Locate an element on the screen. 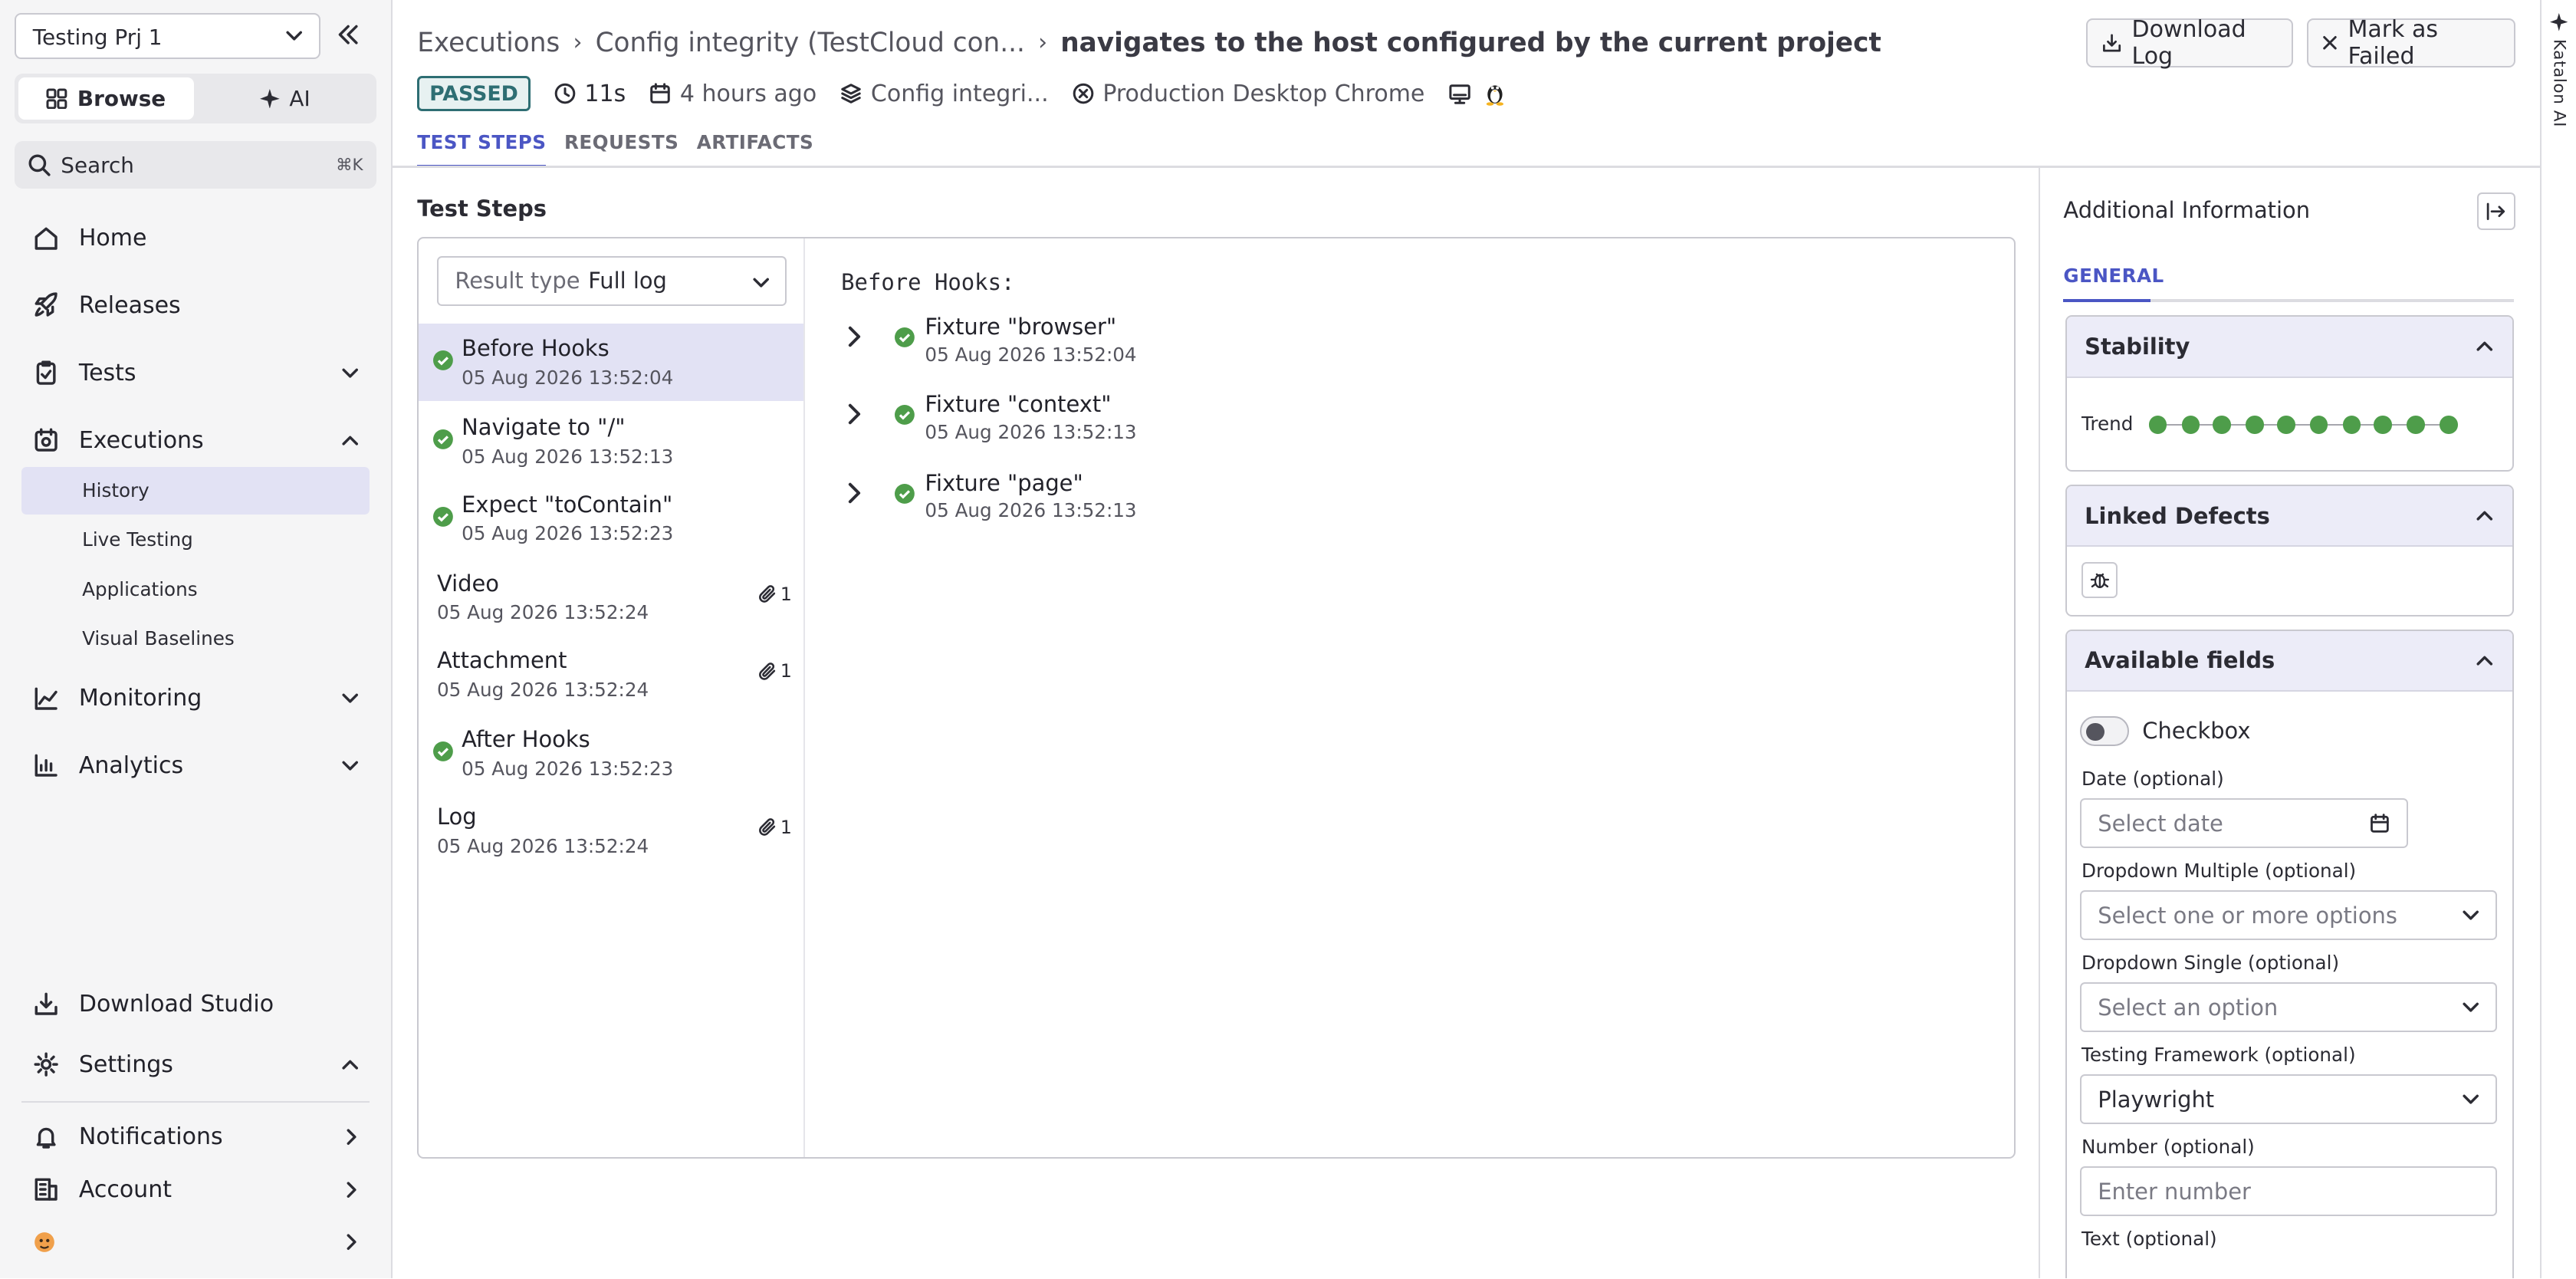  step-item: Expect "toContain" 05 Aug 2026 13:52:23 is located at coordinates (611, 518).